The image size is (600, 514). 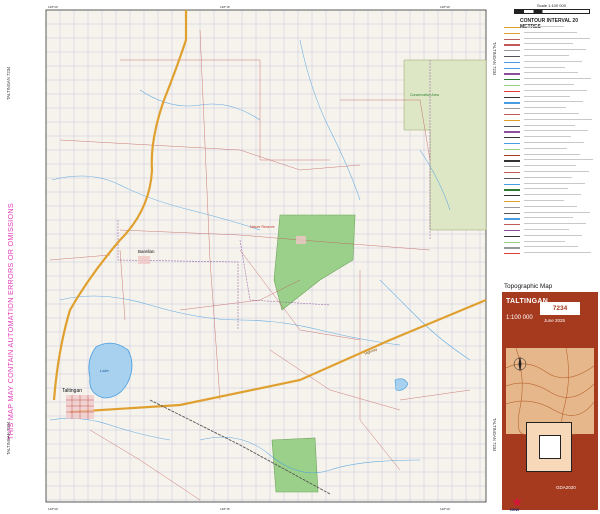 What do you see at coordinates (515, 509) in the screenshot?
I see `agency-name: NSW` at bounding box center [515, 509].